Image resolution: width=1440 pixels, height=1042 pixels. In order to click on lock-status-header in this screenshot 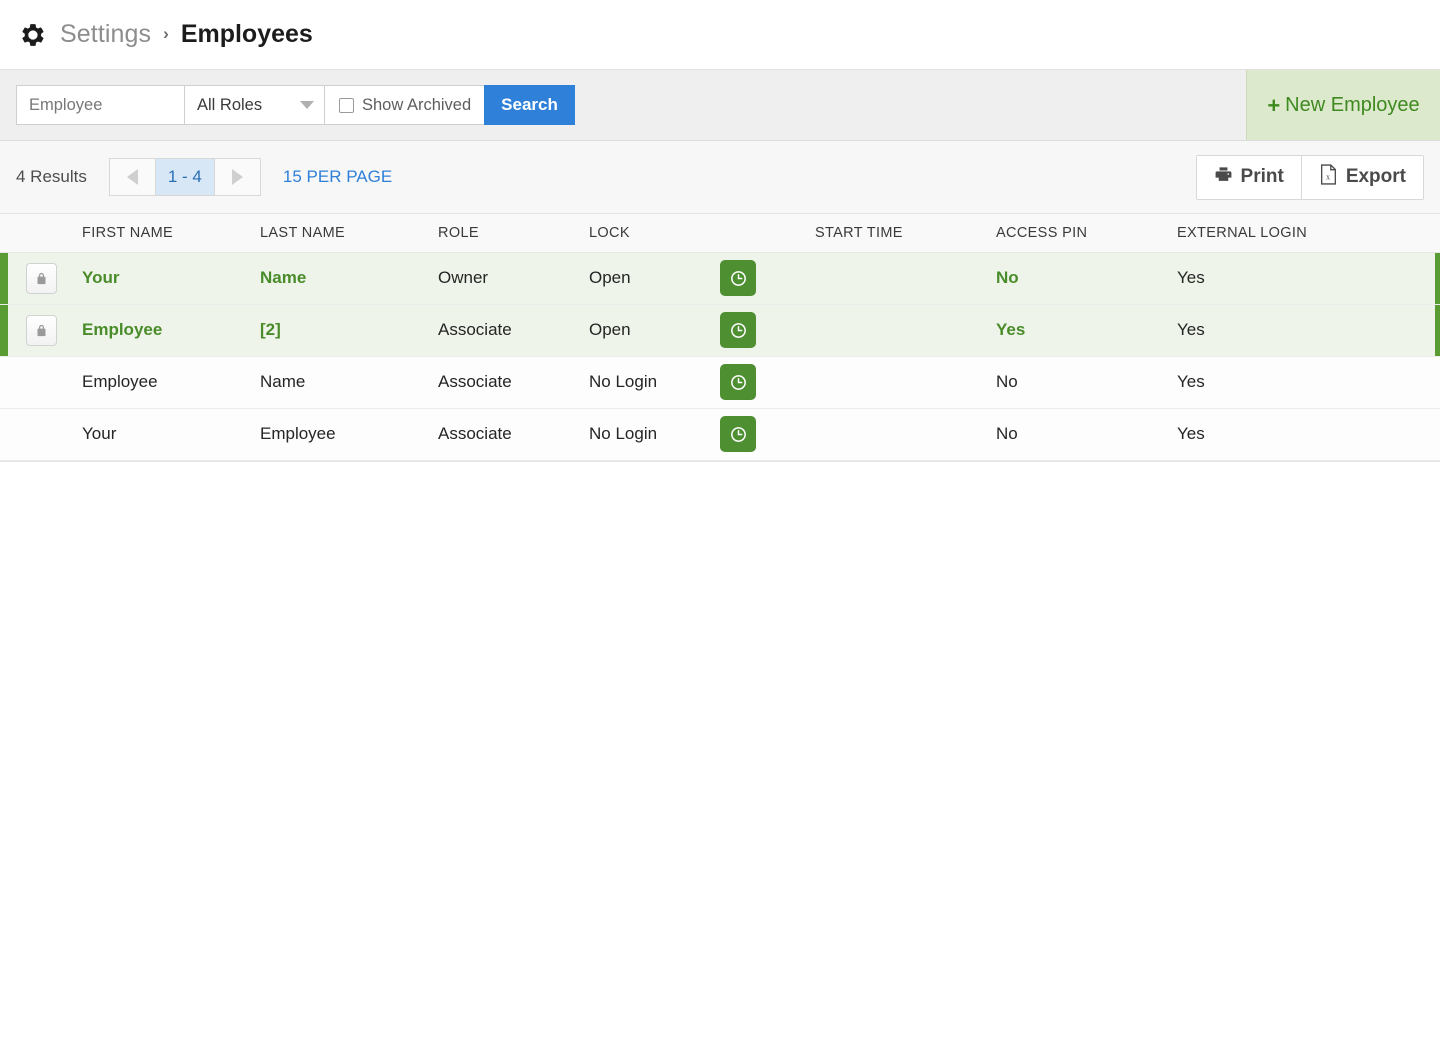, I will do `click(41, 233)`.